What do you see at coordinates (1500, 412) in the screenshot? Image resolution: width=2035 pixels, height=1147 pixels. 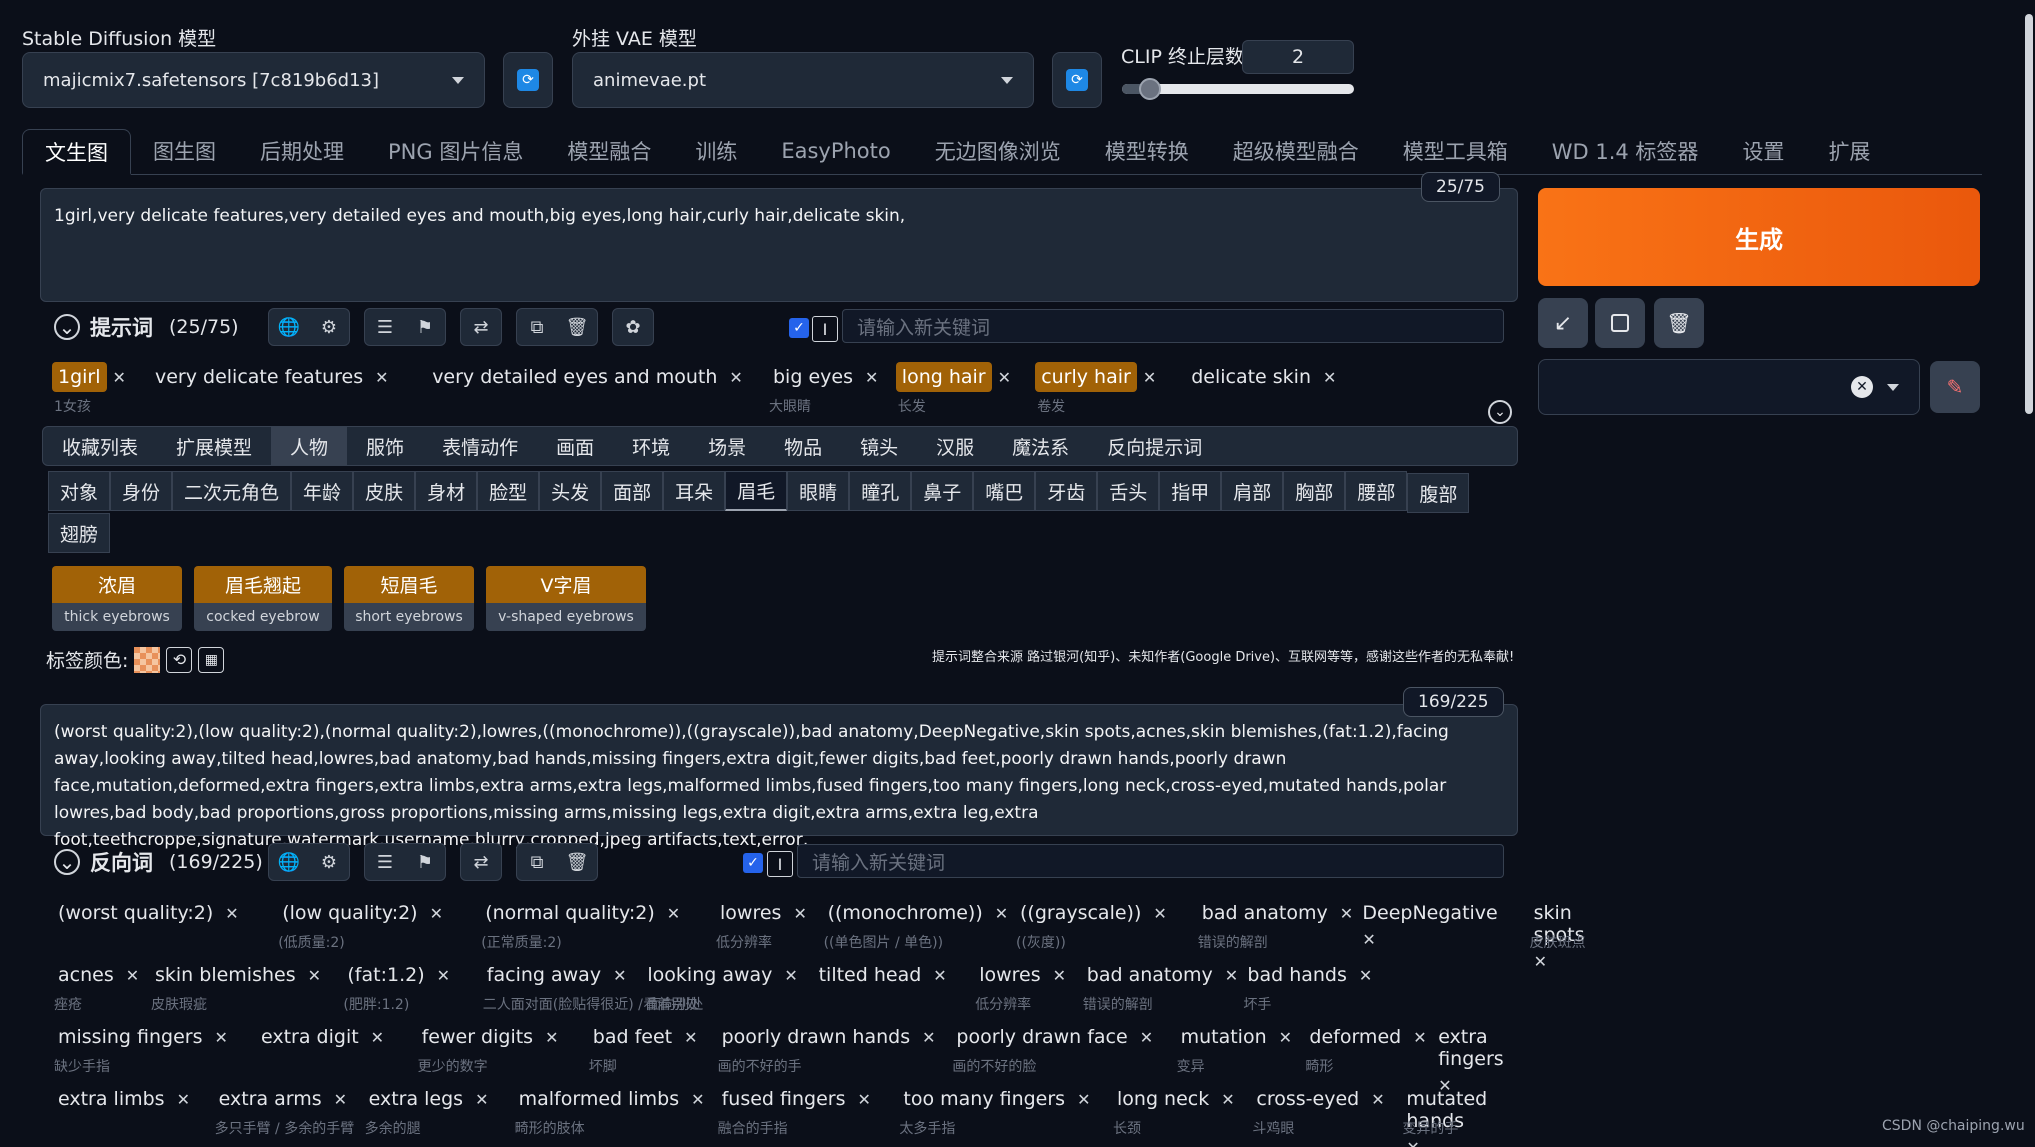 I see `expand-icon: ⌄` at bounding box center [1500, 412].